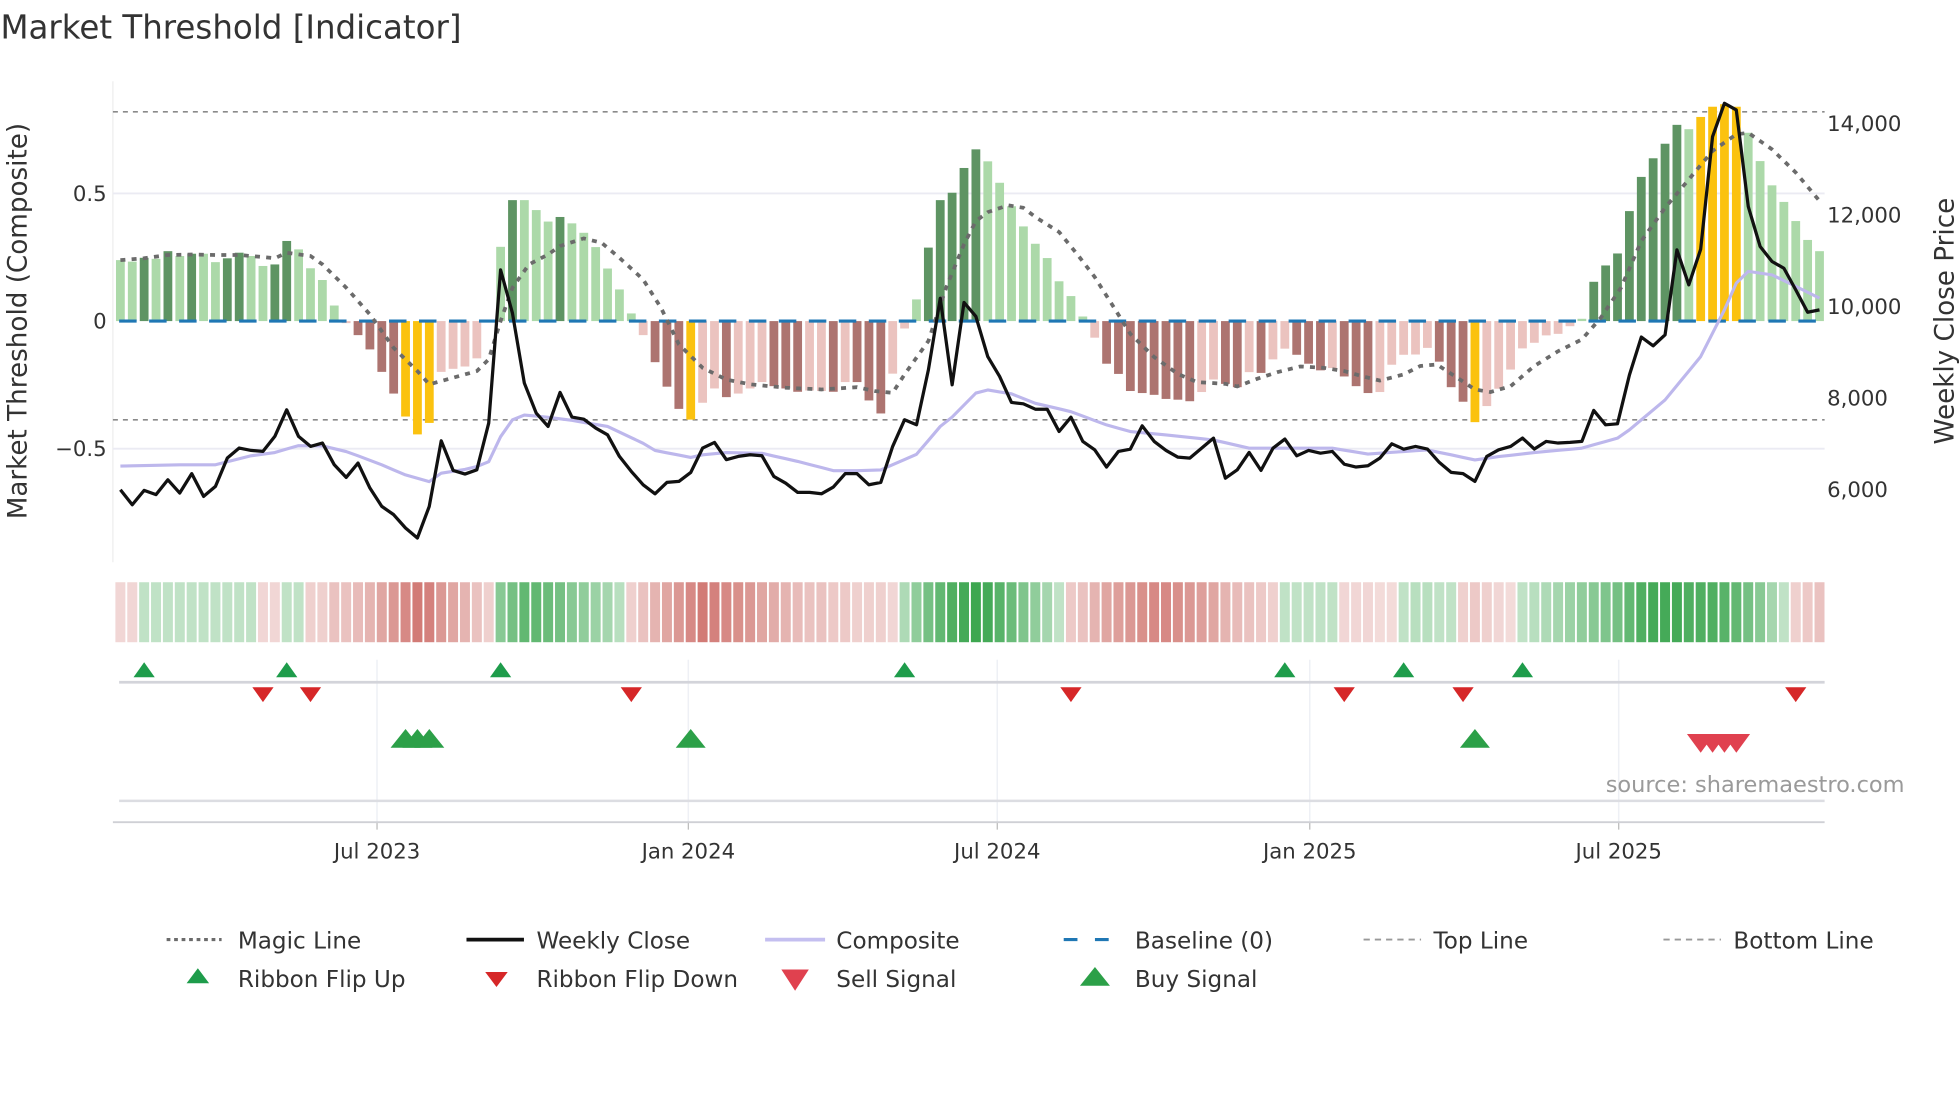  What do you see at coordinates (690, 738) in the screenshot?
I see `buy-signal-marker` at bounding box center [690, 738].